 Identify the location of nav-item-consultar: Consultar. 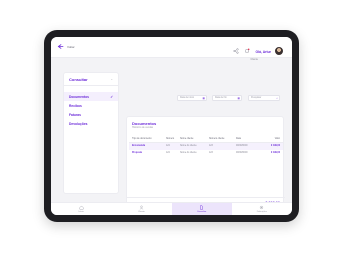
(201, 209).